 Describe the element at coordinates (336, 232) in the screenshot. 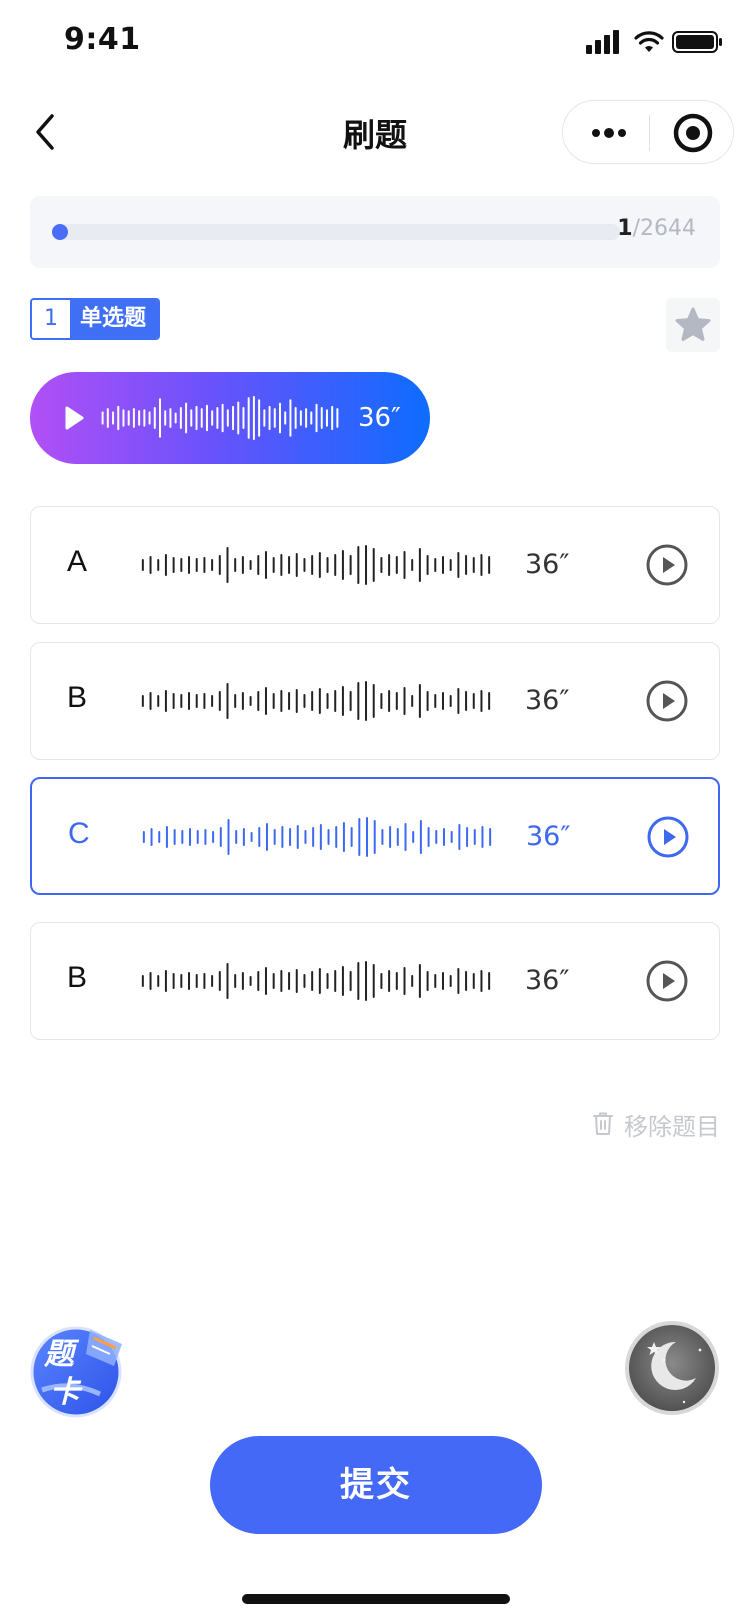

I see `progress-track` at that location.